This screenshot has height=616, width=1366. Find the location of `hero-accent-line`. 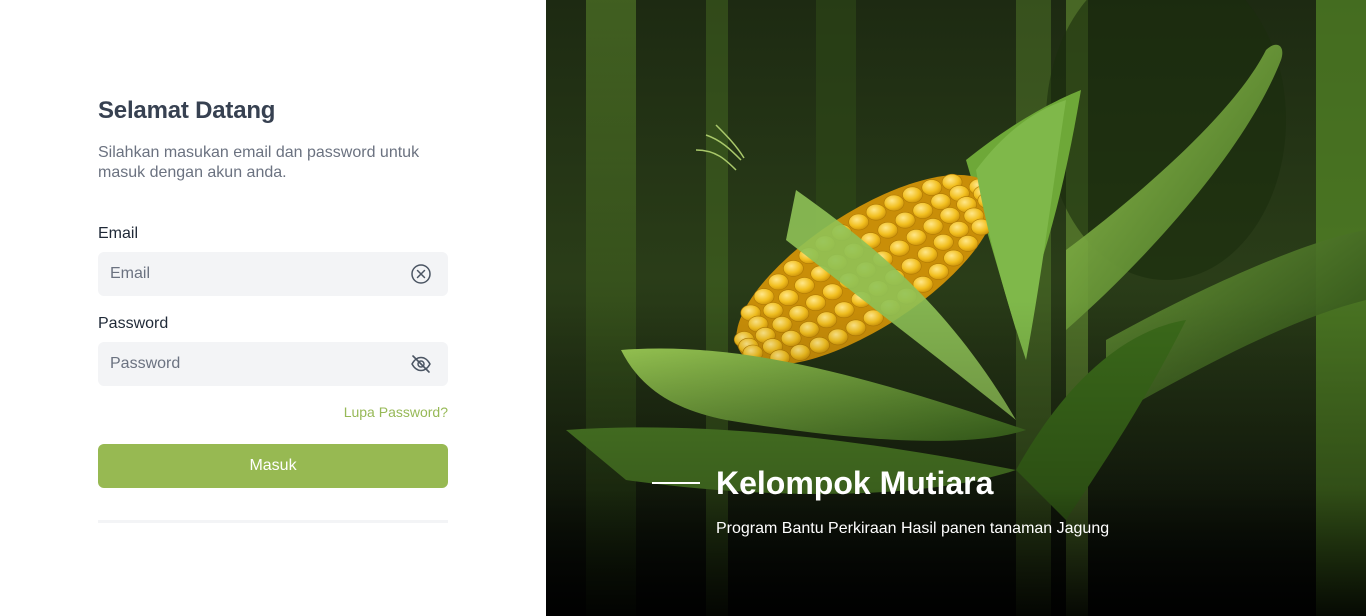

hero-accent-line is located at coordinates (676, 483).